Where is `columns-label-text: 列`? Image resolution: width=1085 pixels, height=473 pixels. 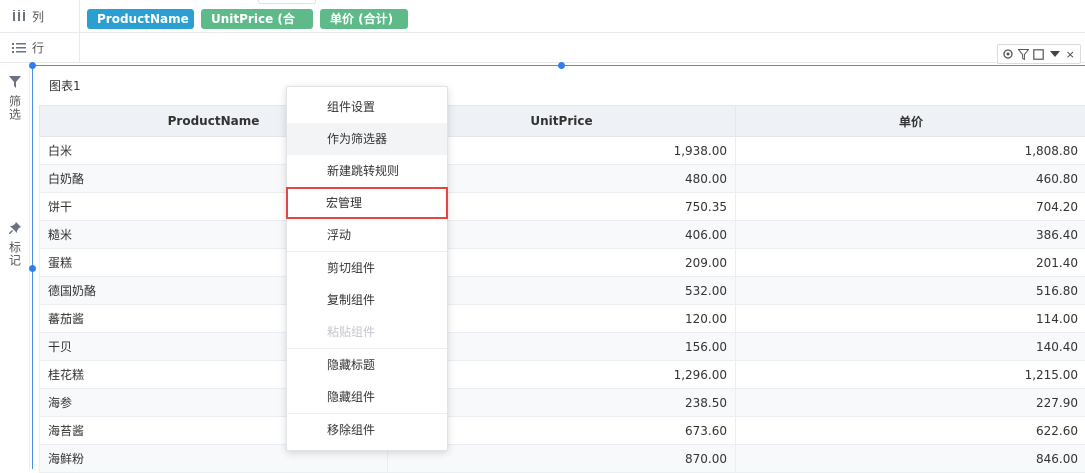 columns-label-text: 列 is located at coordinates (38, 16).